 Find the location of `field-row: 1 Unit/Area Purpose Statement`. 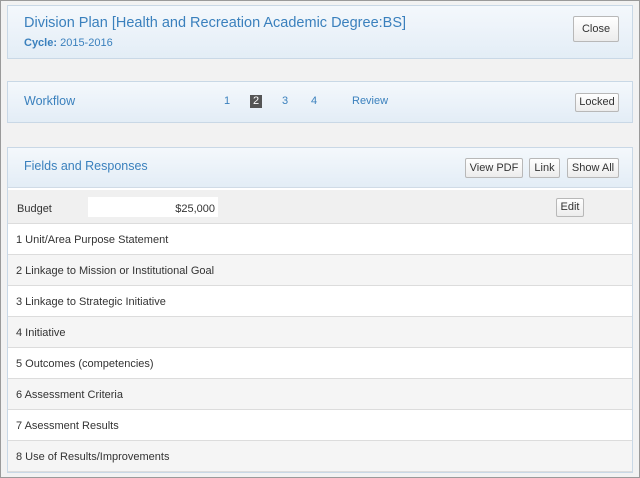

field-row: 1 Unit/Area Purpose Statement is located at coordinates (320, 239).